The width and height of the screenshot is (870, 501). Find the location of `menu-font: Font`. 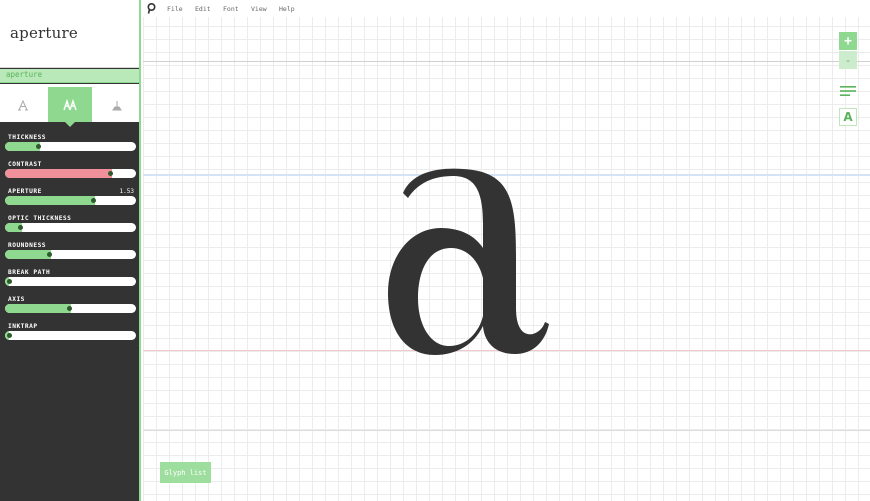

menu-font: Font is located at coordinates (231, 9).